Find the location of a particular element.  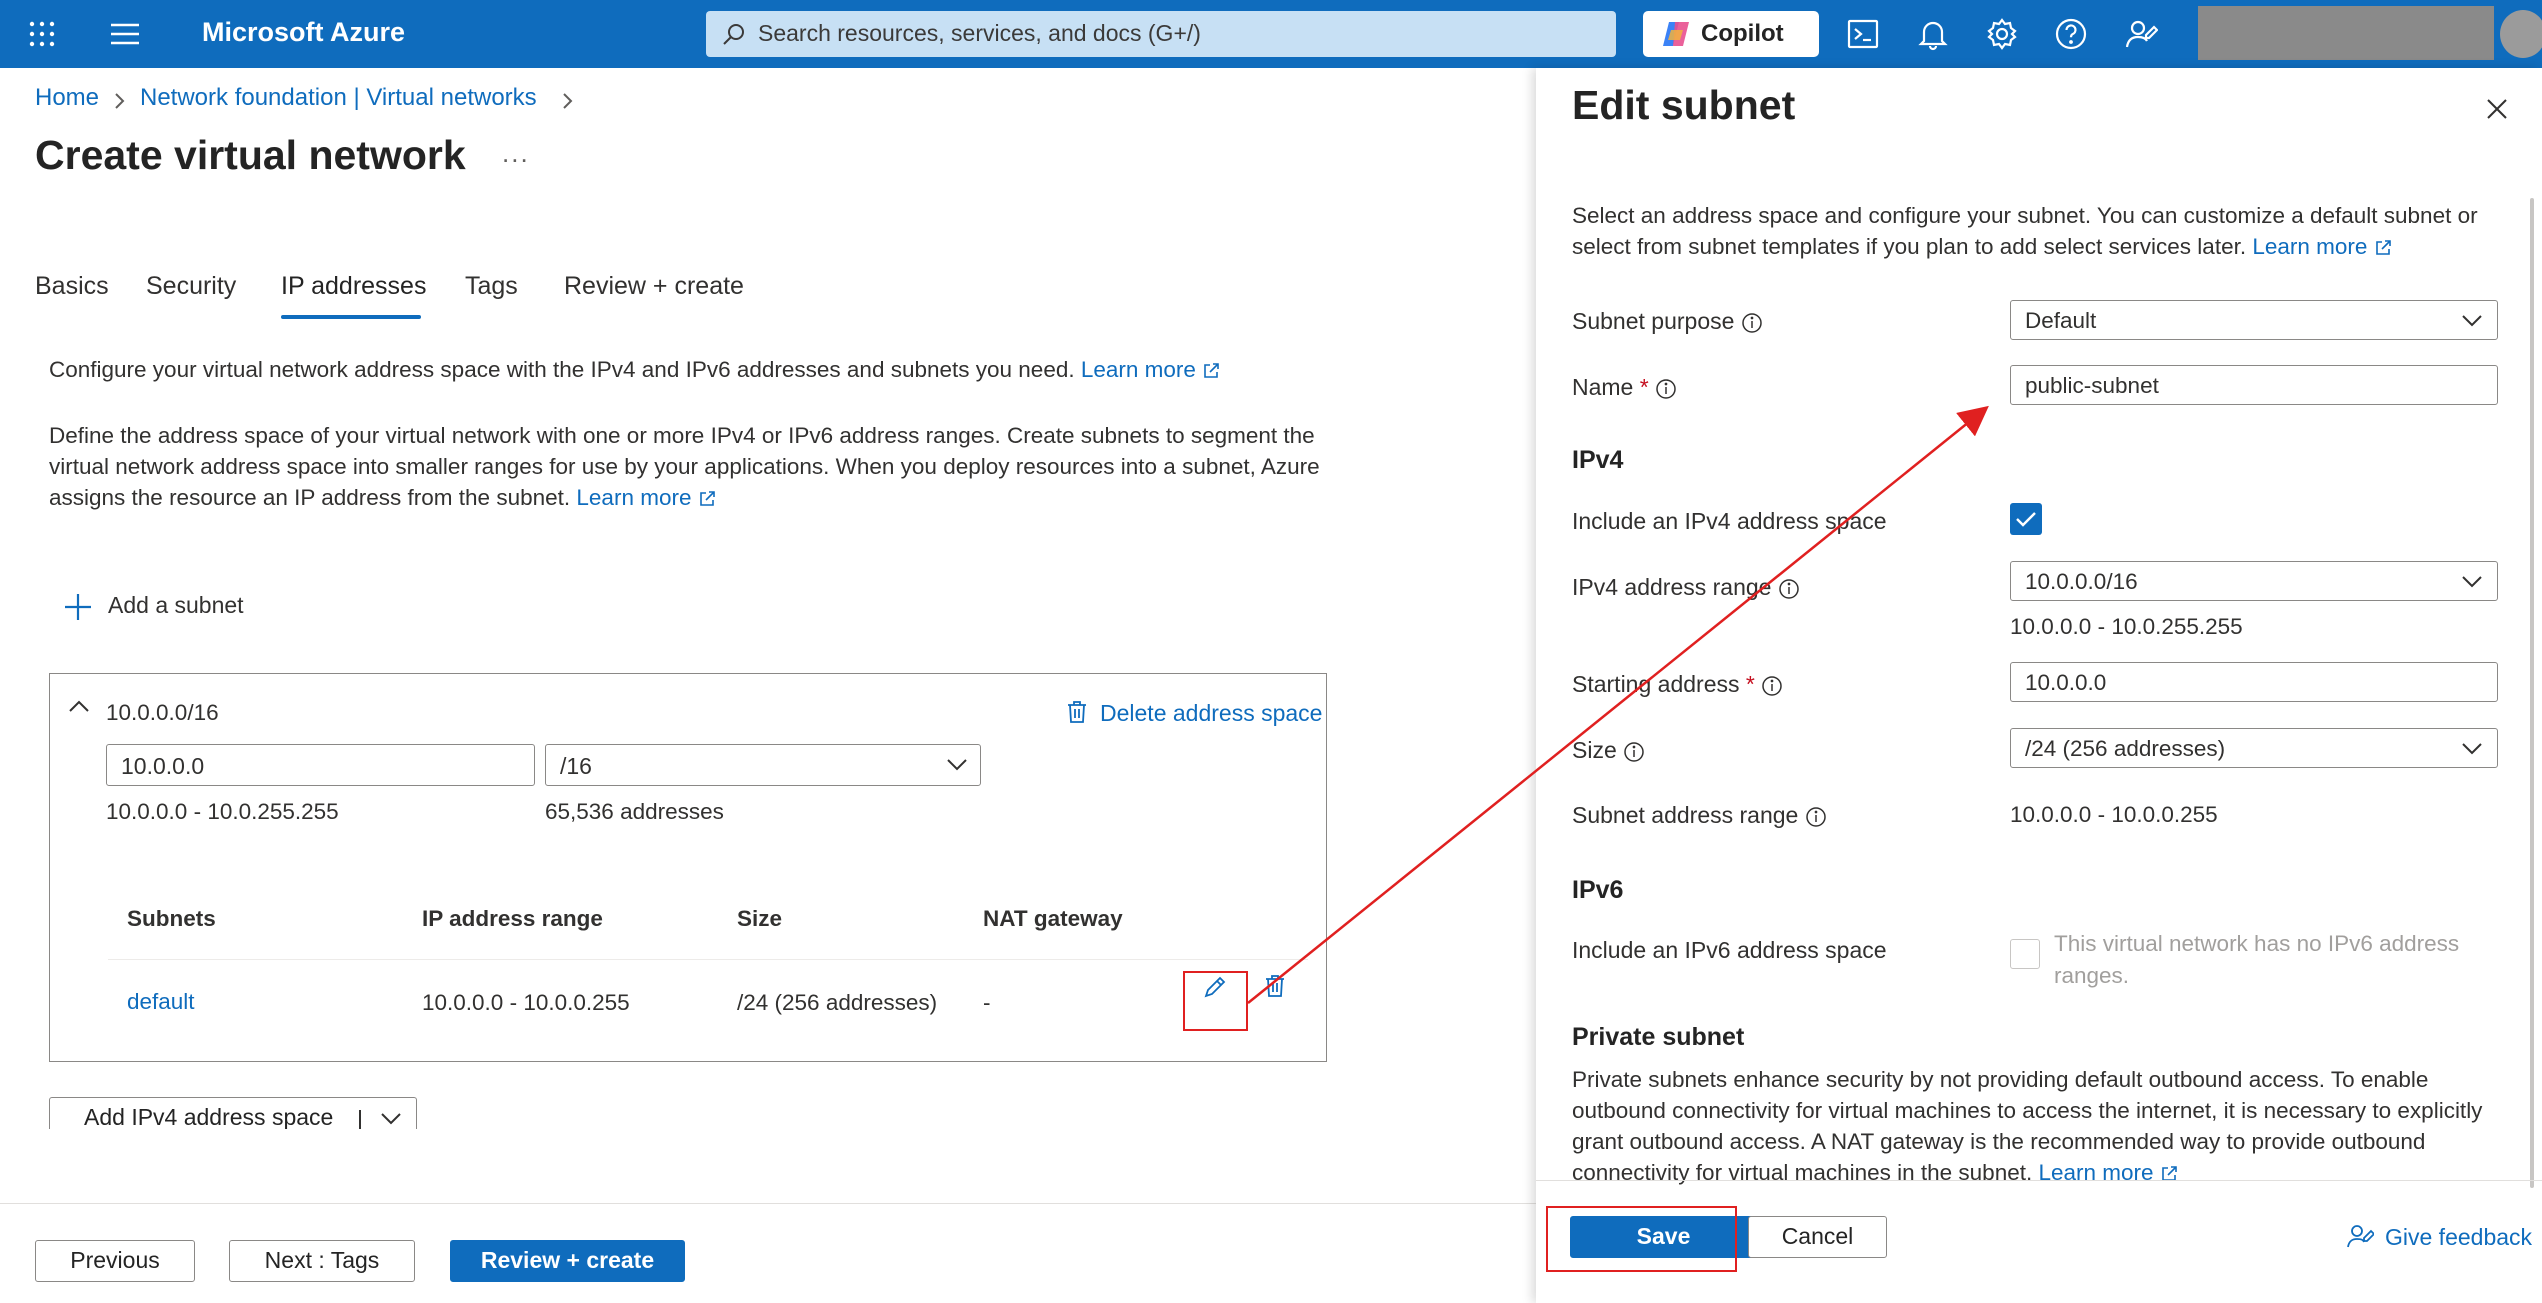

annotation-arrow is located at coordinates (1618, 704).